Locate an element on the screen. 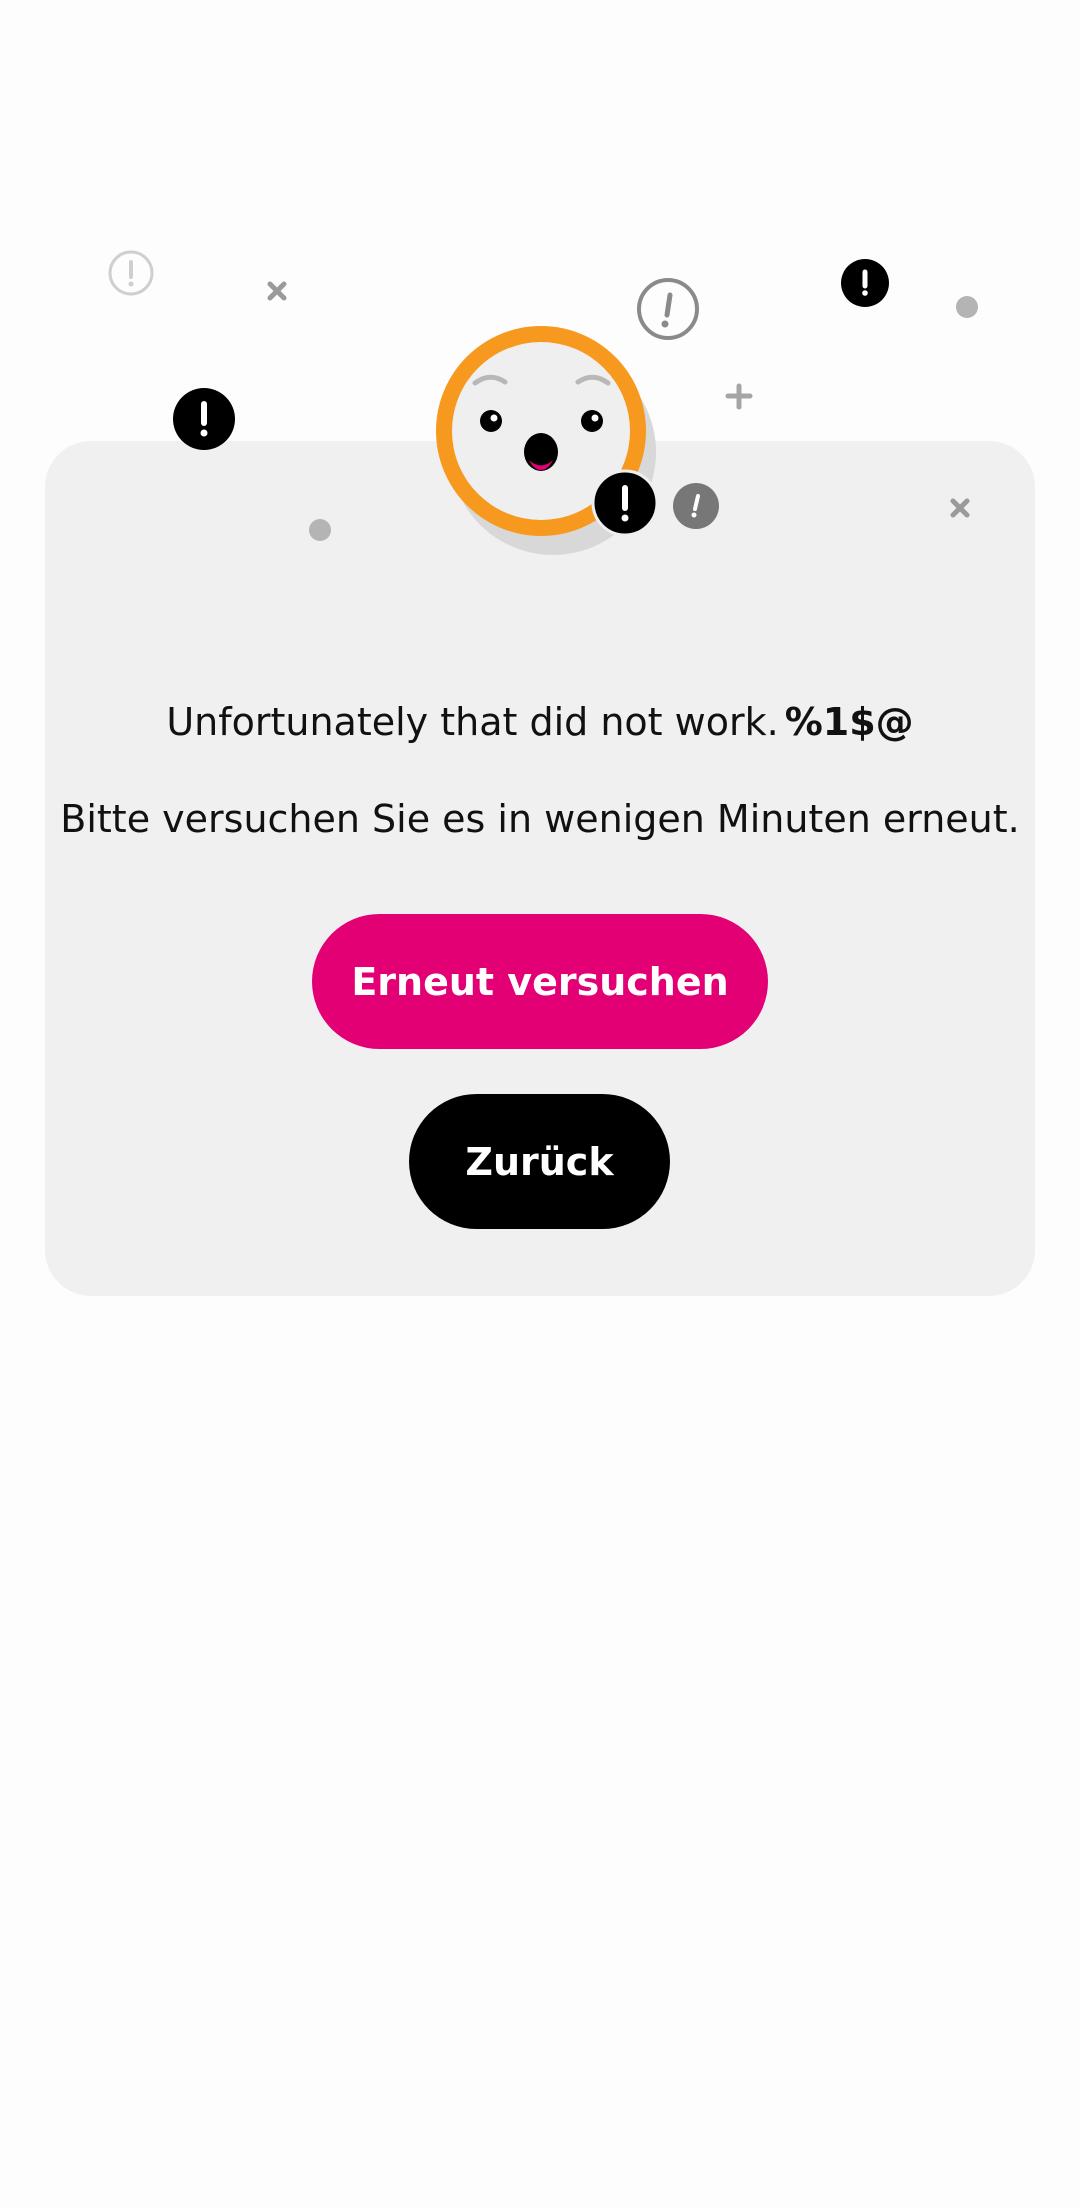 This screenshot has height=2208, width=1080. error-illustration is located at coordinates (543, 402).